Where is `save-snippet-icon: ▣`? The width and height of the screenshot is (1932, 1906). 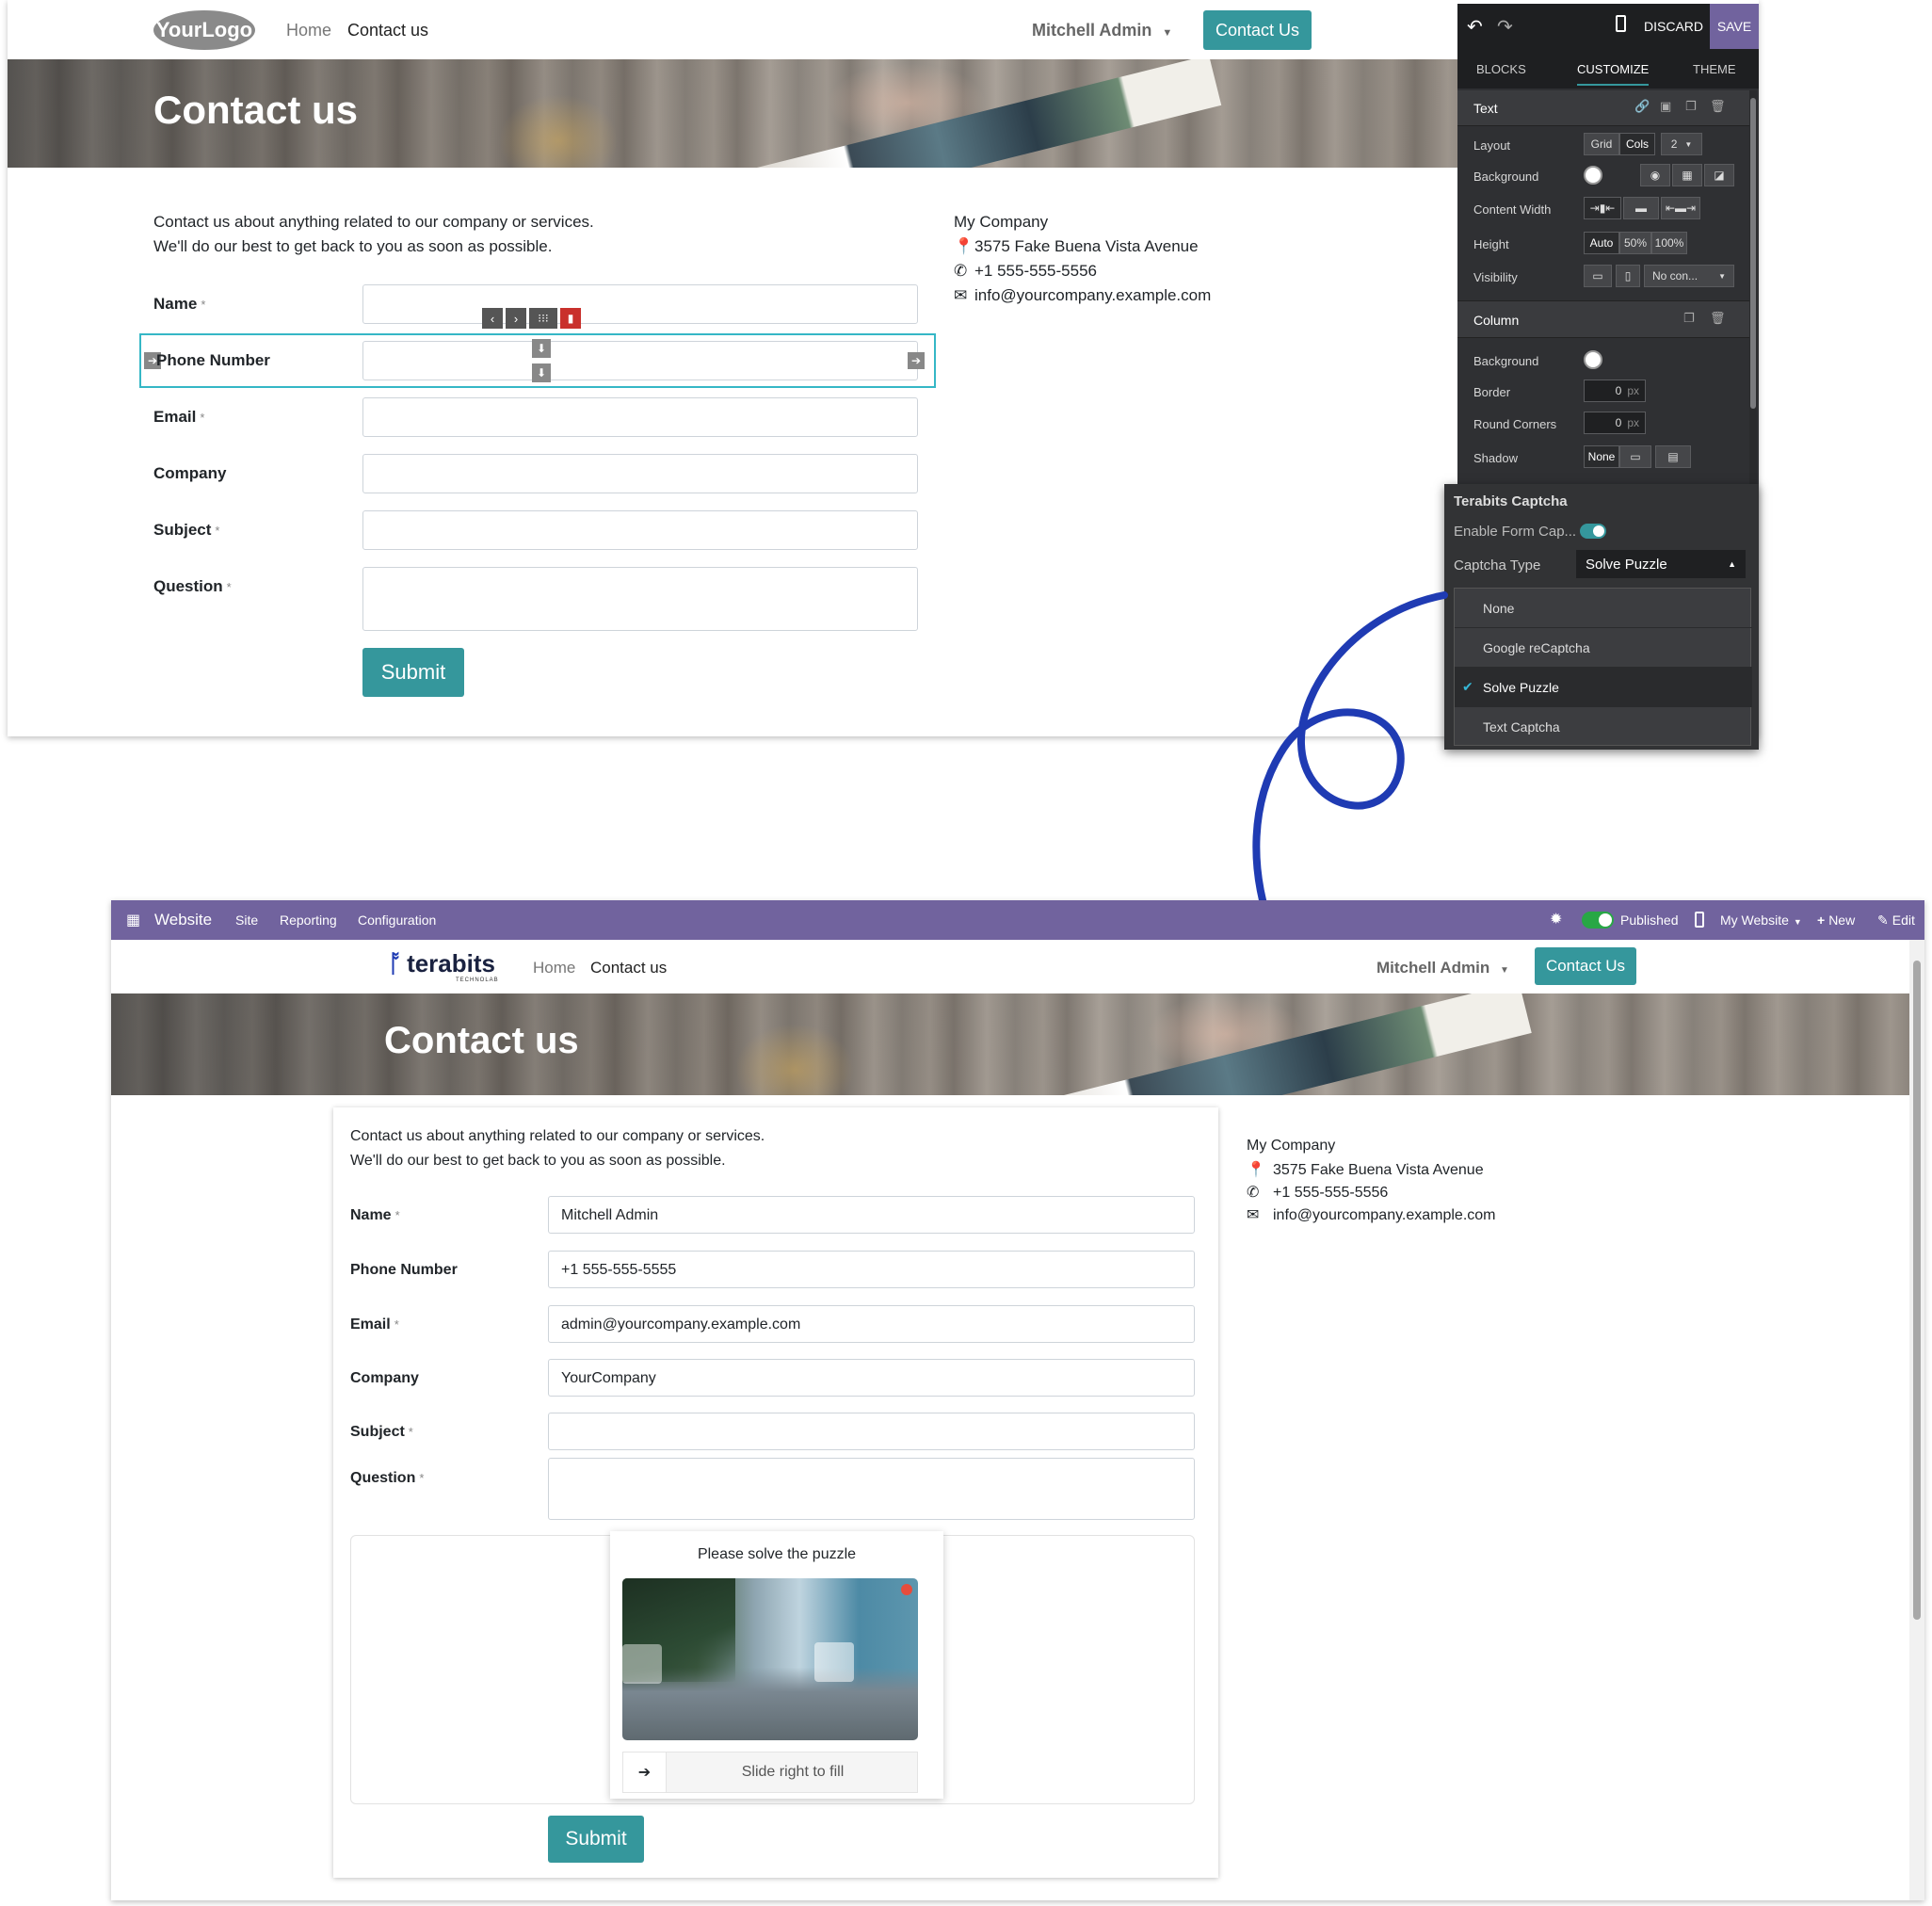 save-snippet-icon: ▣ is located at coordinates (1665, 107).